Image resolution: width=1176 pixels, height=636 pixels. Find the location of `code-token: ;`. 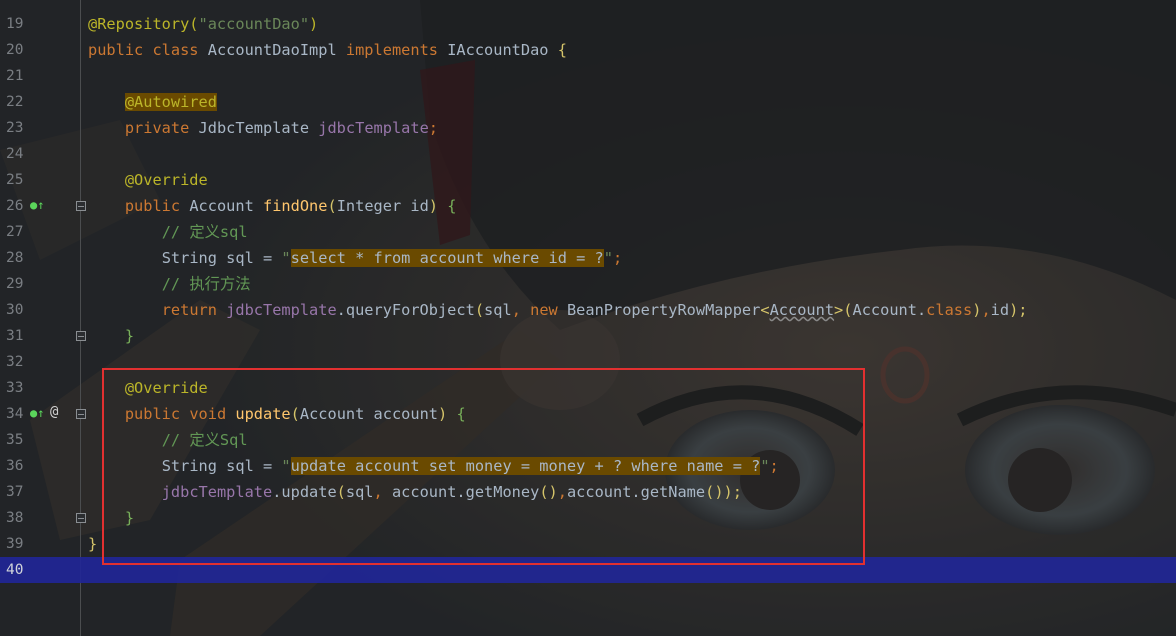

code-token: ; is located at coordinates (617, 258).